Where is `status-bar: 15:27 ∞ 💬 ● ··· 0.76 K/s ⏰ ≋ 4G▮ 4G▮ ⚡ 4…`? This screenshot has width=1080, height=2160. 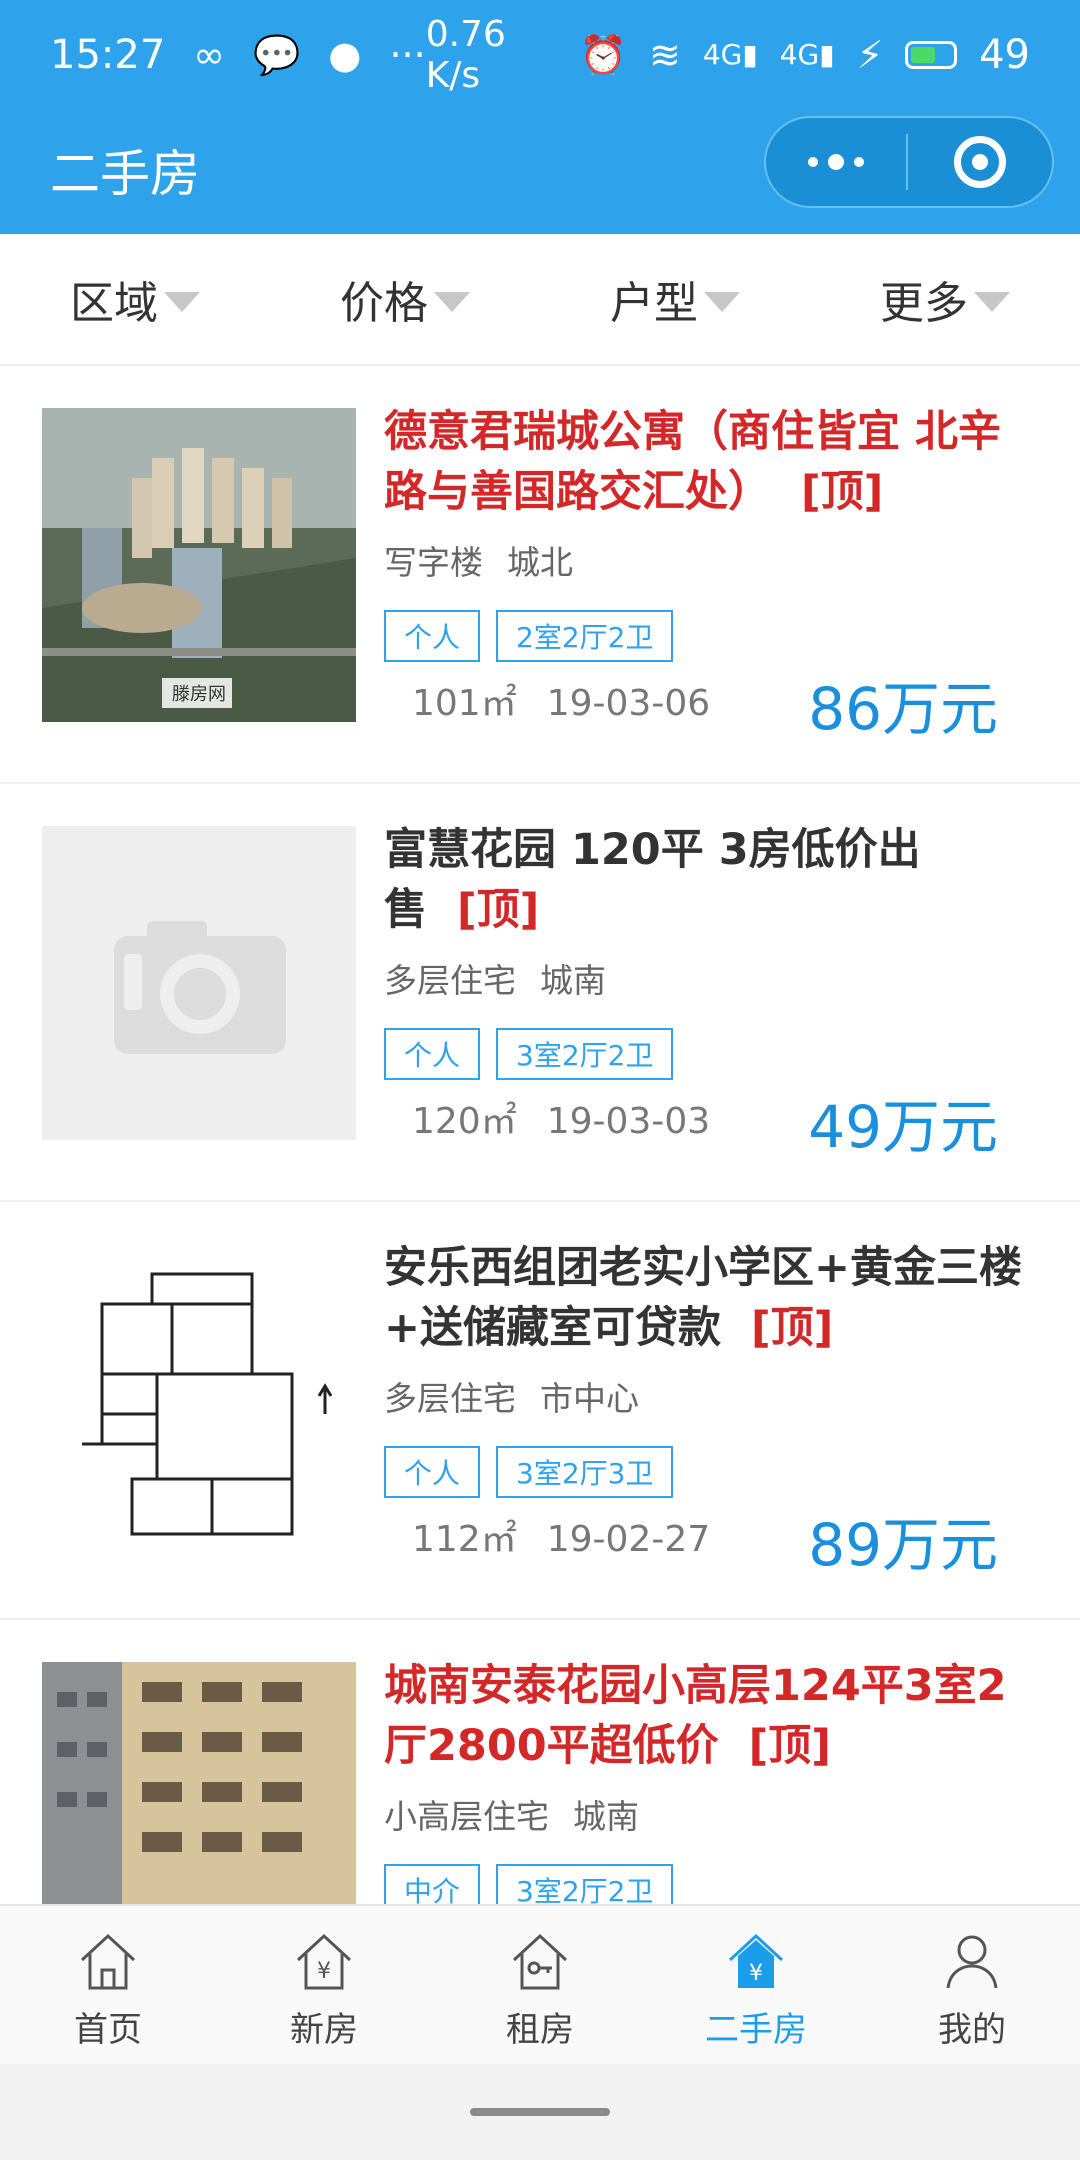
status-bar: 15:27 ∞ 💬 ● ··· 0.76 K/s ⏰ ≋ 4G▮ 4G▮ ⚡ 4… is located at coordinates (540, 55).